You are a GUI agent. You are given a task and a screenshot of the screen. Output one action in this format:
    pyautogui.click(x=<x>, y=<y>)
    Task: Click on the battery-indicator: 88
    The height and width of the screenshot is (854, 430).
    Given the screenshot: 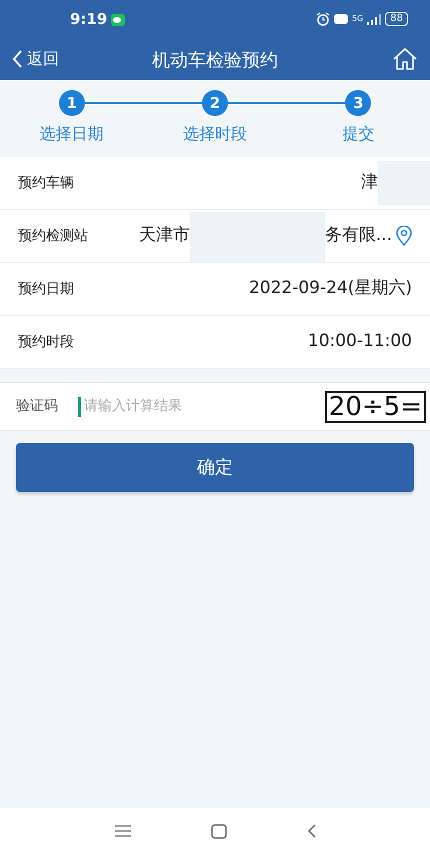 What is the action you would take?
    pyautogui.click(x=396, y=19)
    